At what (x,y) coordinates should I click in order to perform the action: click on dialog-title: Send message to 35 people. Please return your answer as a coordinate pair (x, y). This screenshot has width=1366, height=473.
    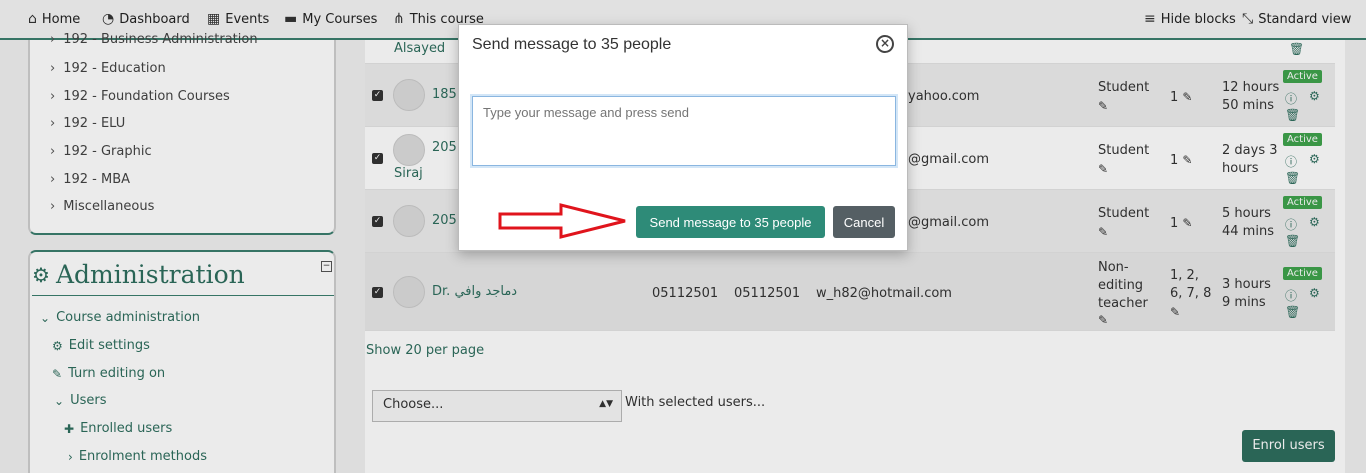
    Looking at the image, I should click on (572, 44).